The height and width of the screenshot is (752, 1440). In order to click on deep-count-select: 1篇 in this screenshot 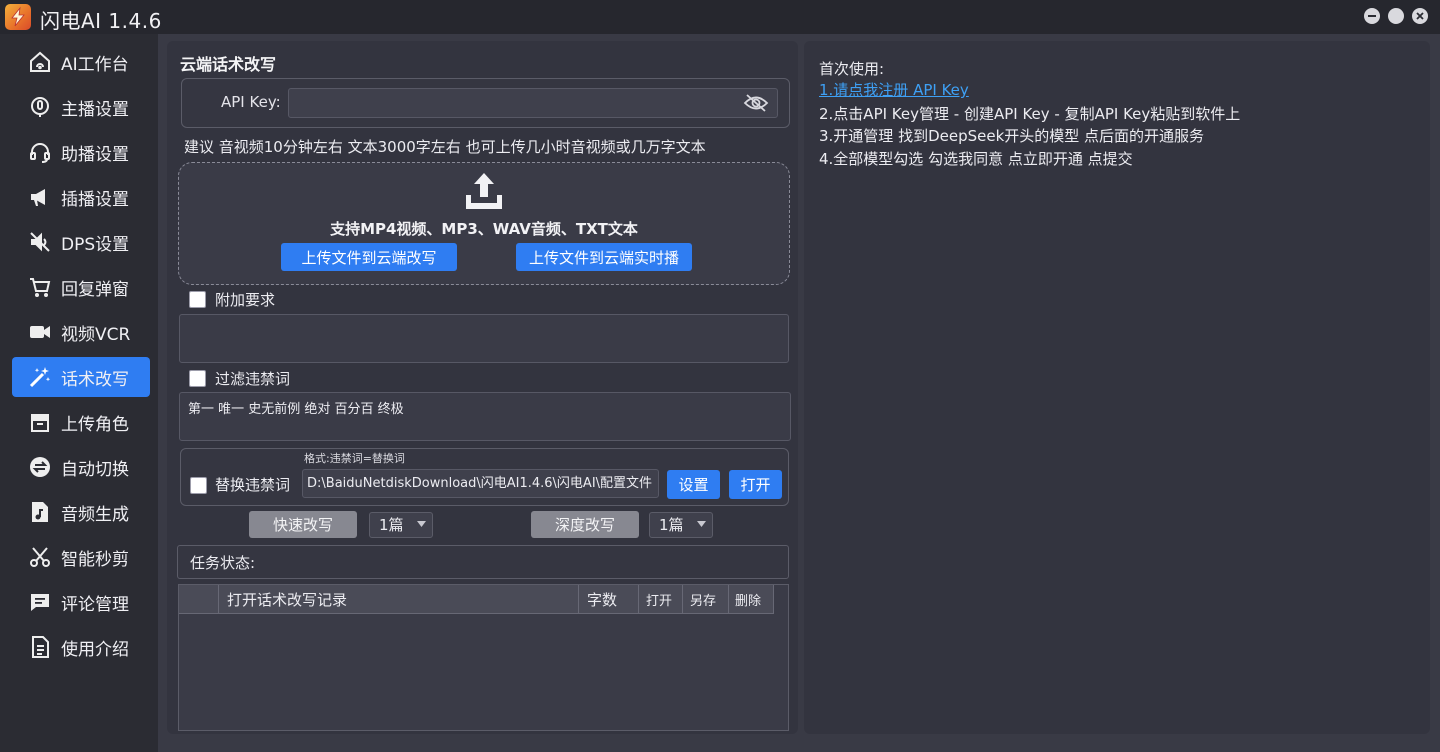, I will do `click(681, 525)`.